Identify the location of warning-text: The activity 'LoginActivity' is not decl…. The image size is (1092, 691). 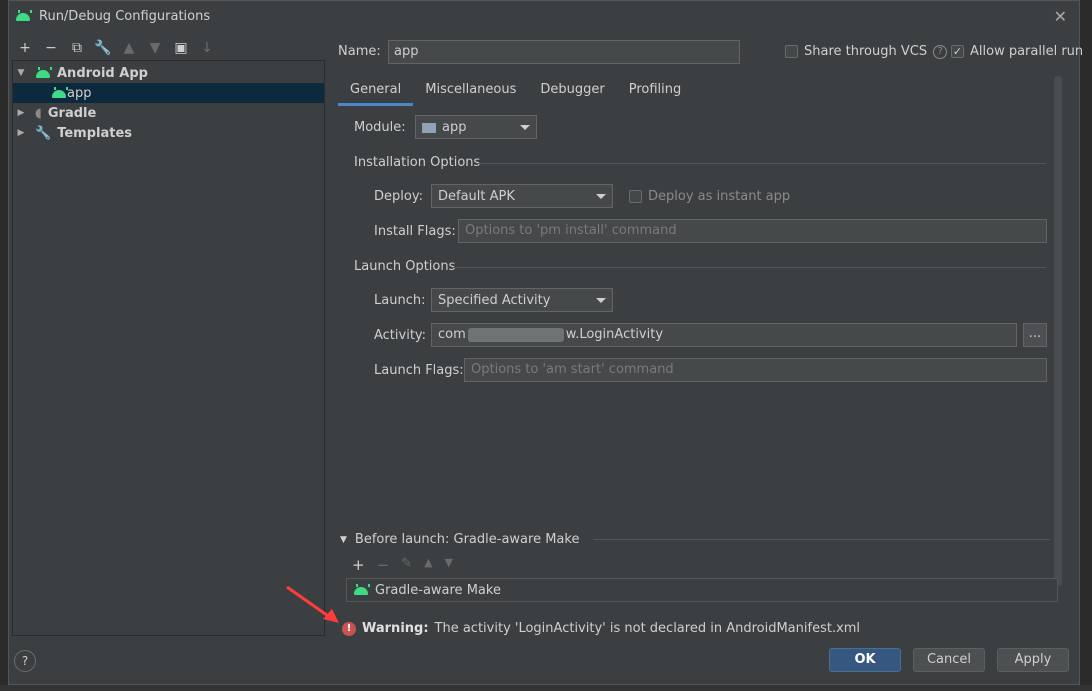
(647, 628).